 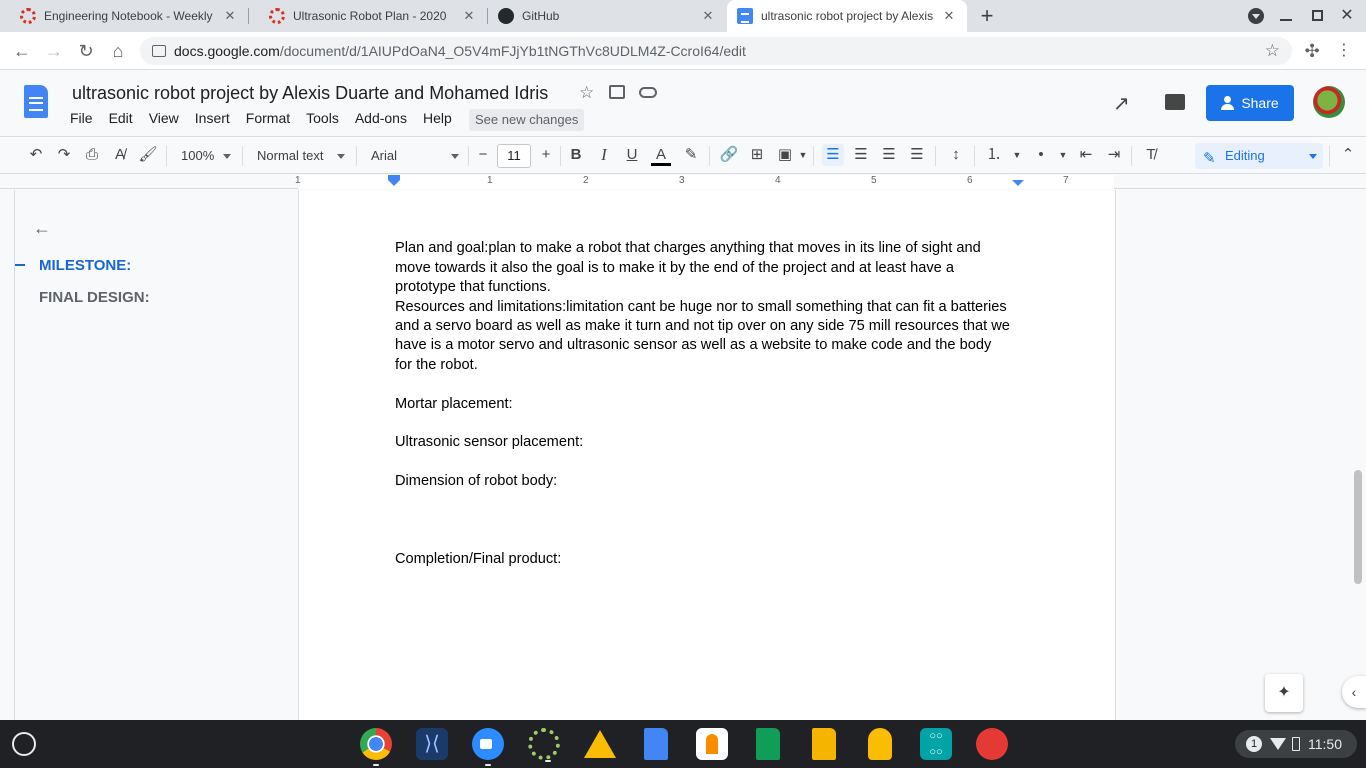 I want to click on undo-icon: ↶, so click(x=36, y=155).